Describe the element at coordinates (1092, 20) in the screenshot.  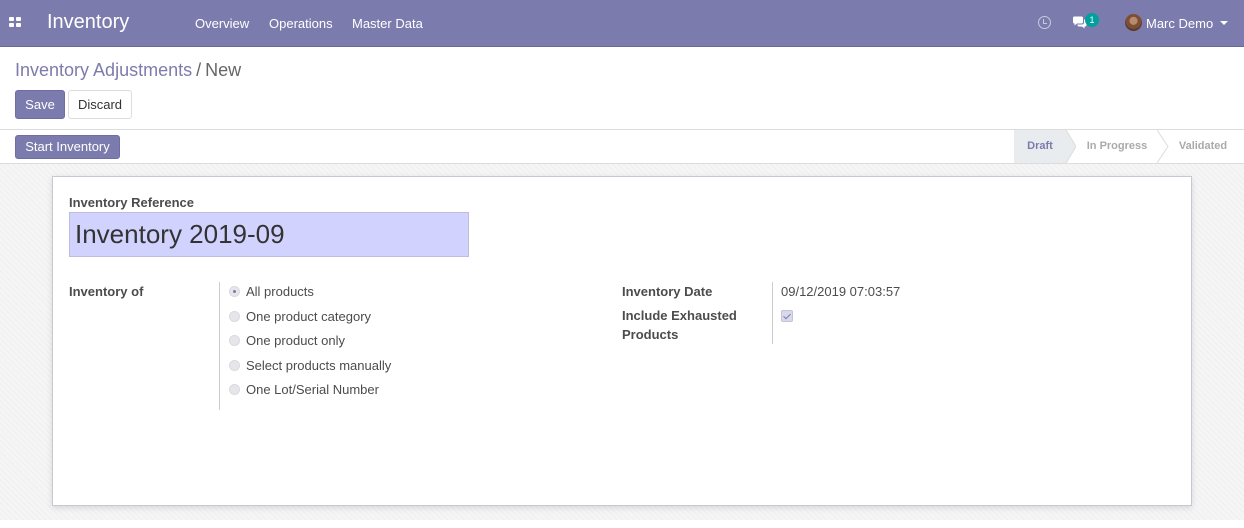
I see `notification-badge: 1` at that location.